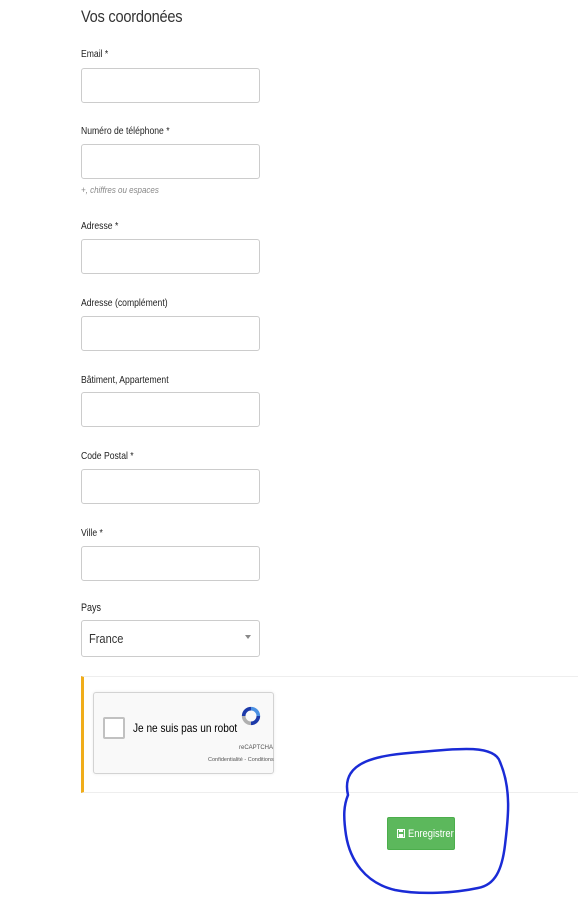 The height and width of the screenshot is (909, 578). What do you see at coordinates (170, 638) in the screenshot?
I see `country-select: France` at bounding box center [170, 638].